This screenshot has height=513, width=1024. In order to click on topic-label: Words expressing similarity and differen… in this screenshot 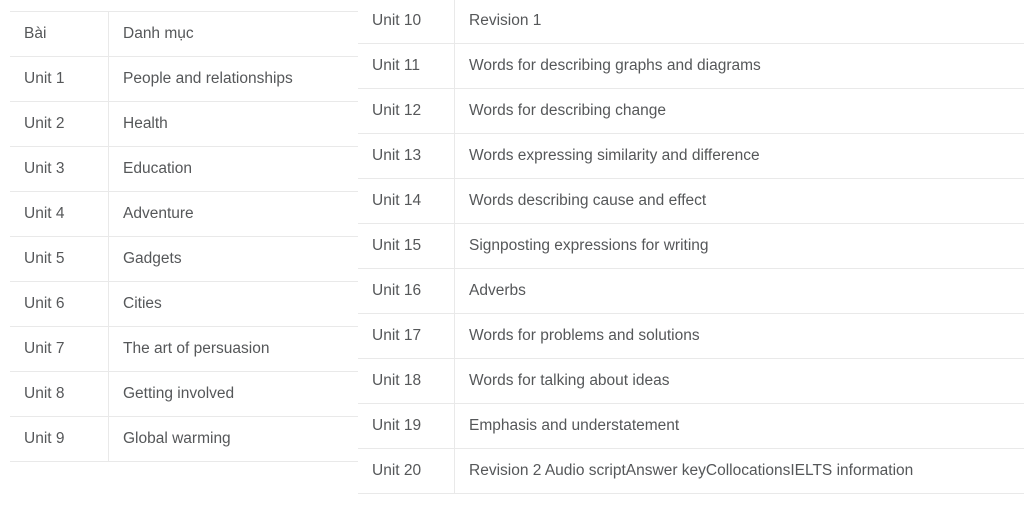, I will do `click(739, 156)`.